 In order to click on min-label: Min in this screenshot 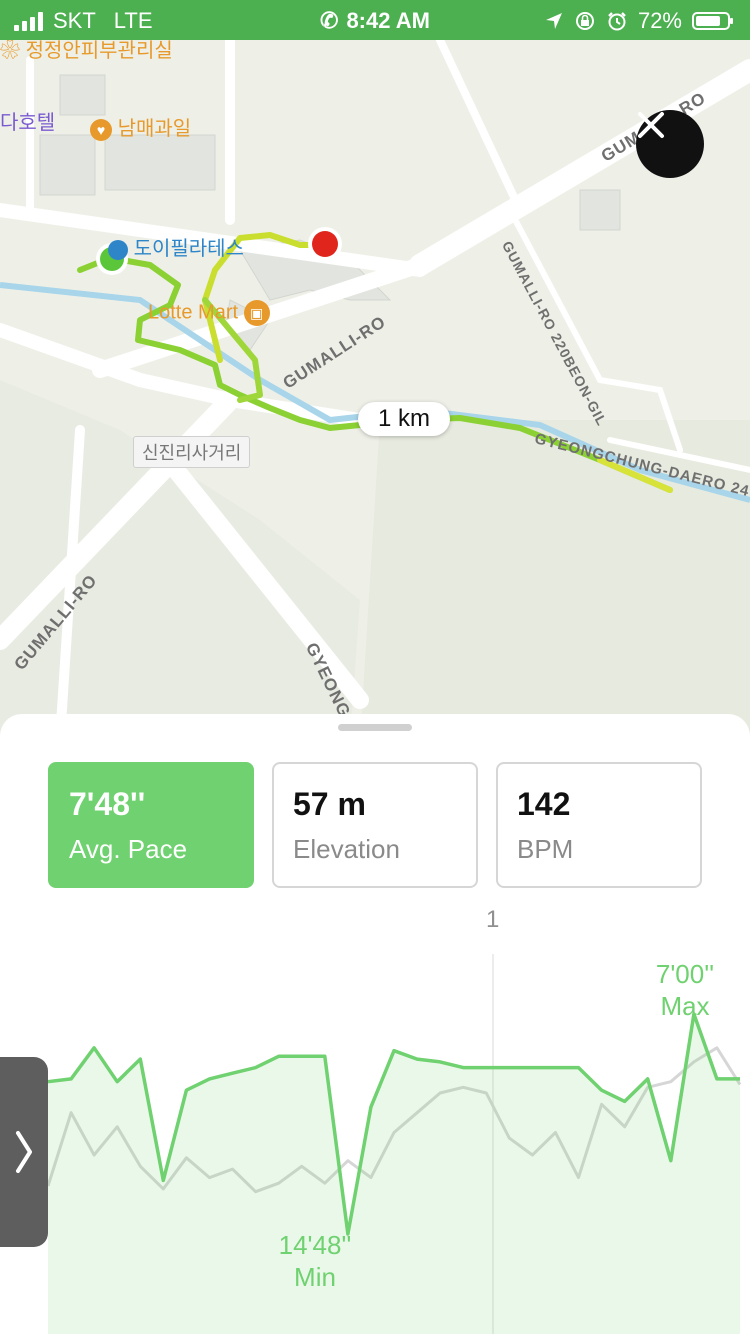, I will do `click(315, 1277)`.